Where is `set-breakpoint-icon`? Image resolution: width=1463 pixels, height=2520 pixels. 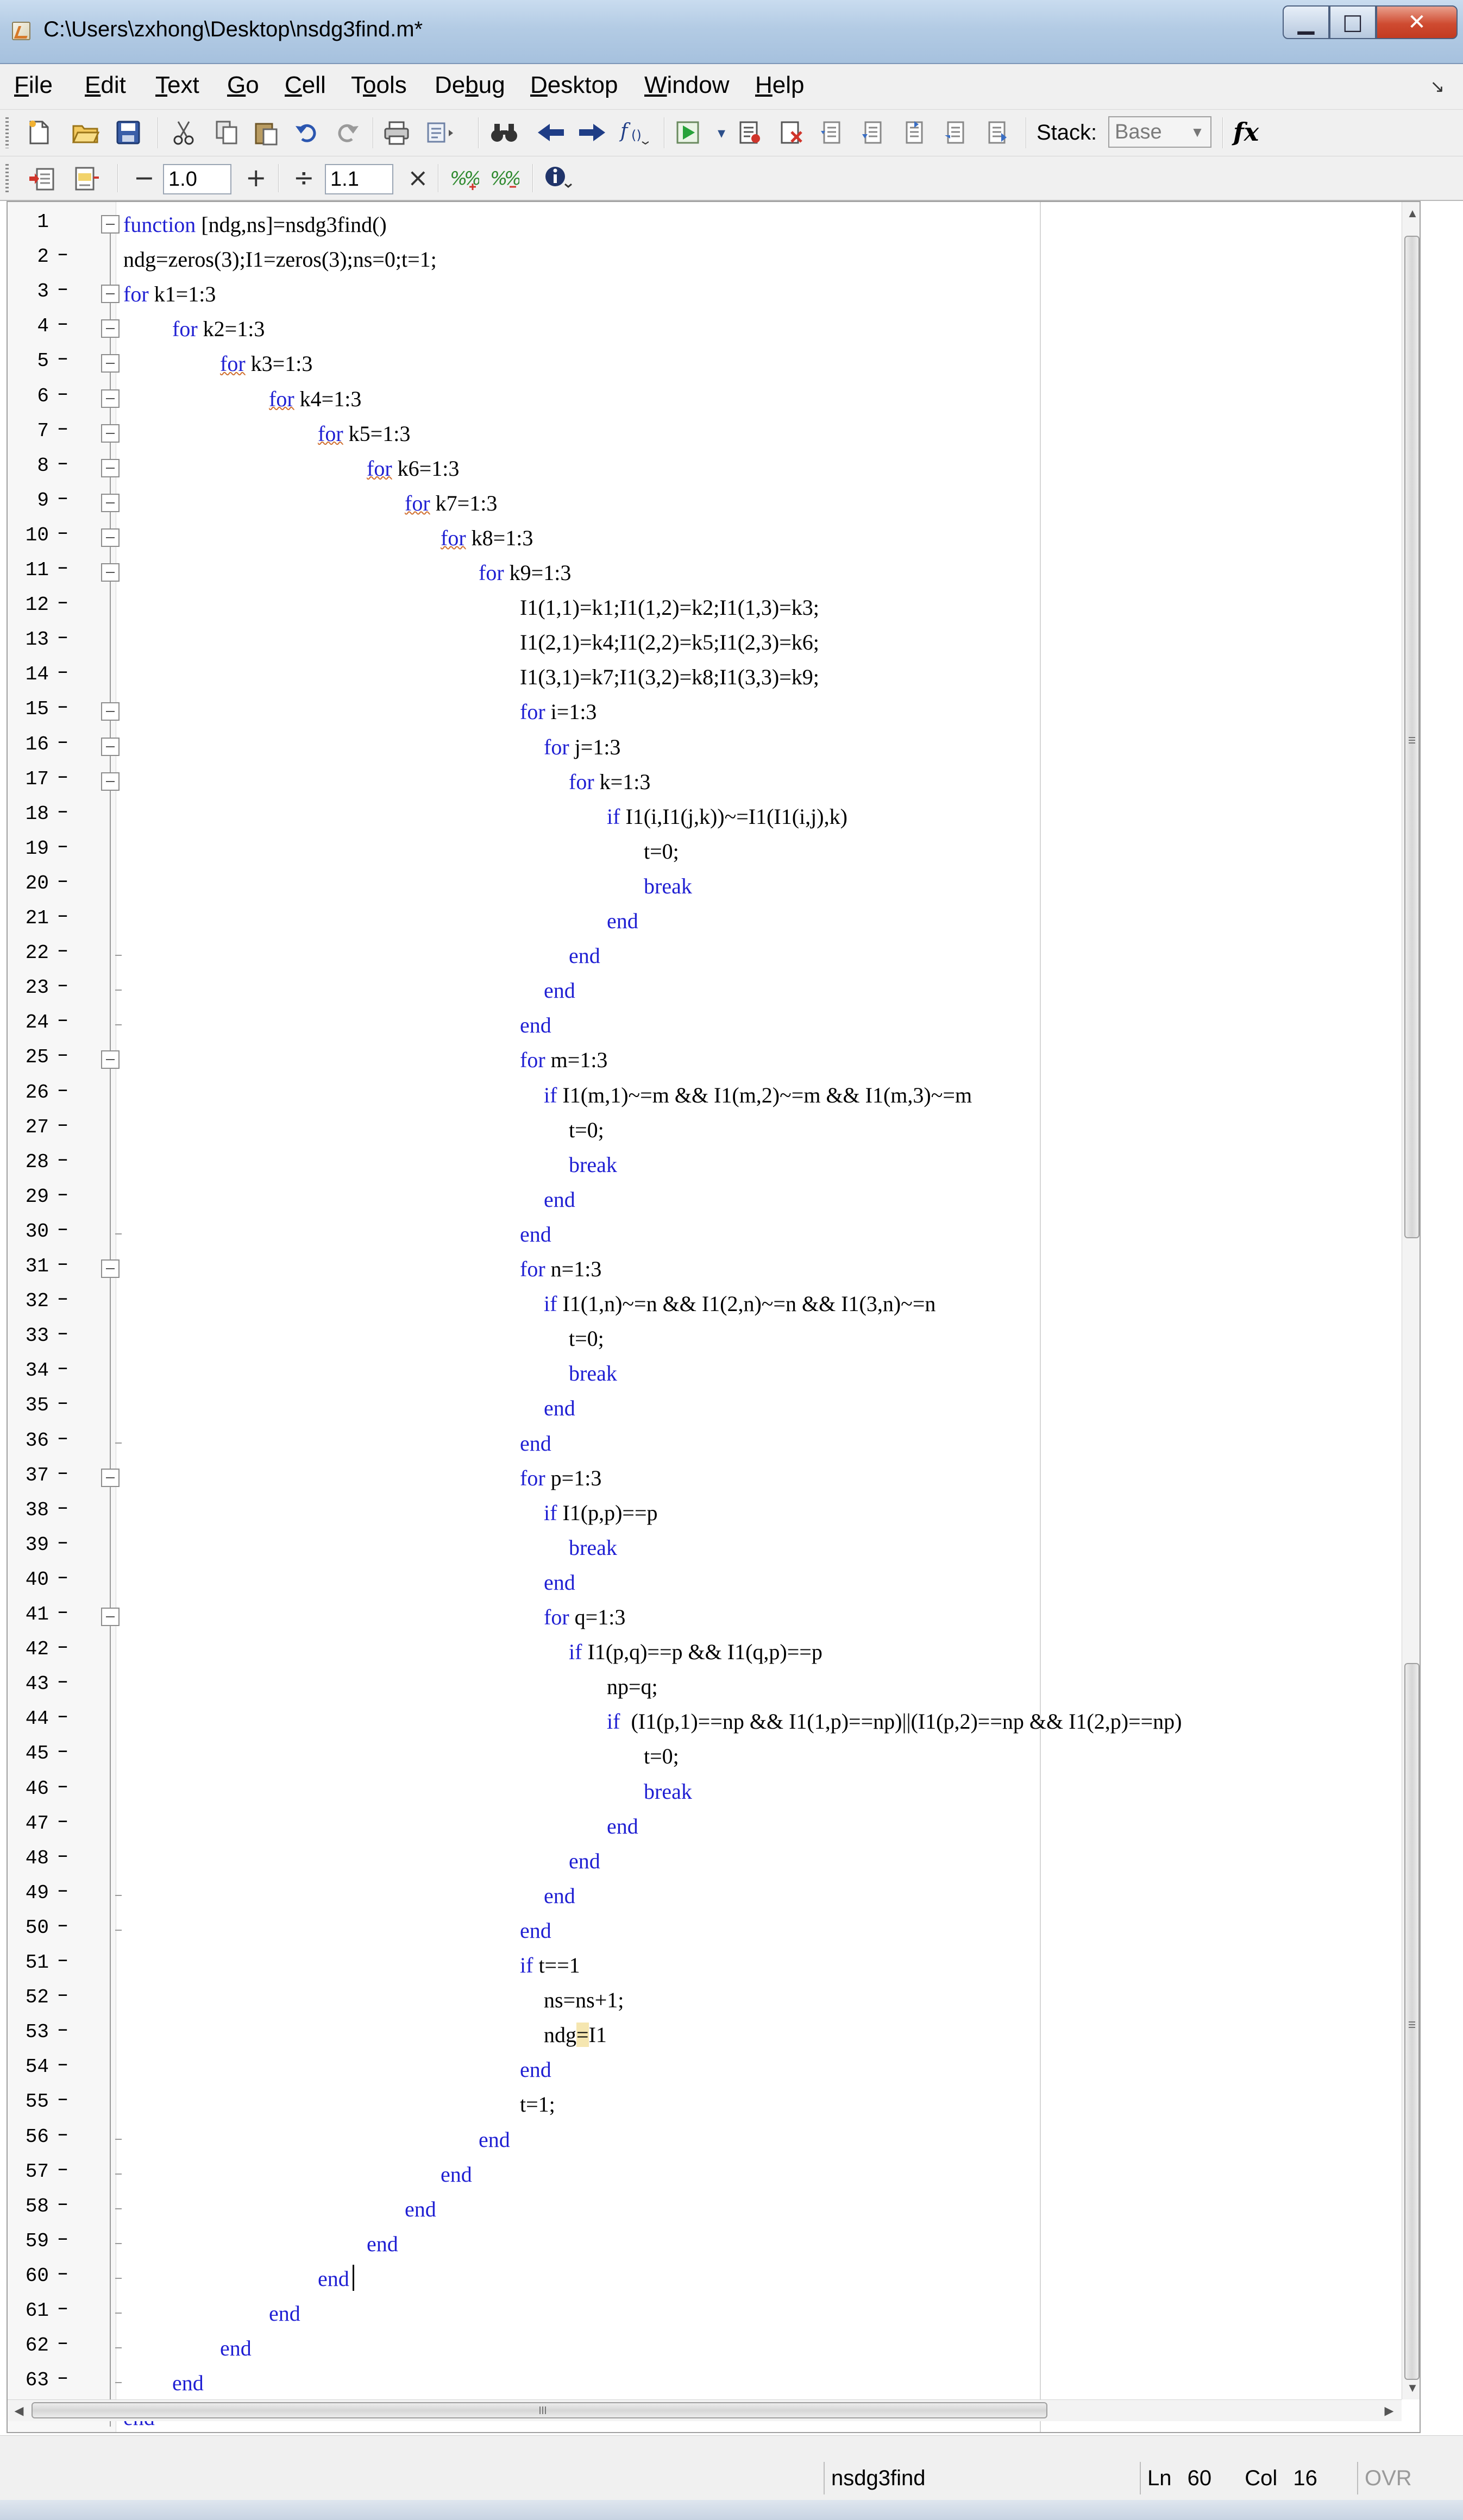 set-breakpoint-icon is located at coordinates (749, 132).